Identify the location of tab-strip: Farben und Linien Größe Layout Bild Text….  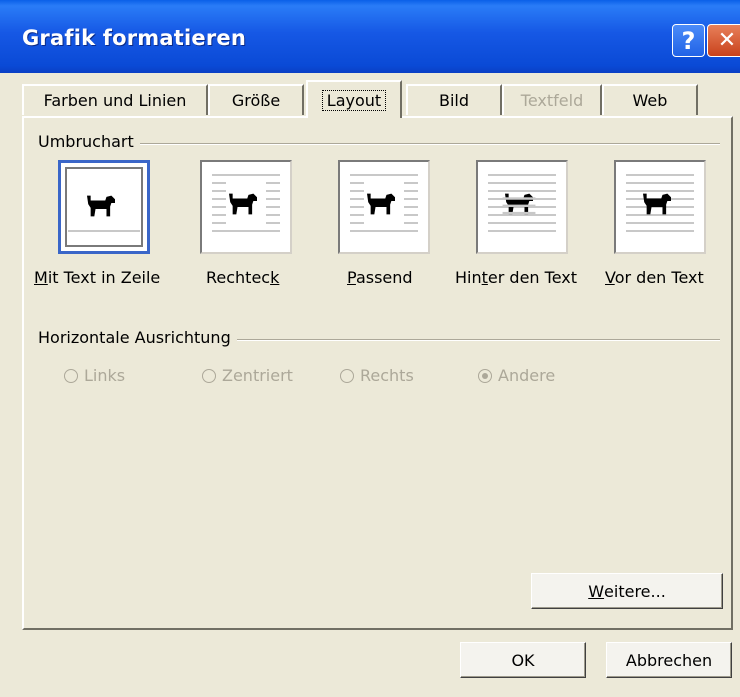
(372, 99).